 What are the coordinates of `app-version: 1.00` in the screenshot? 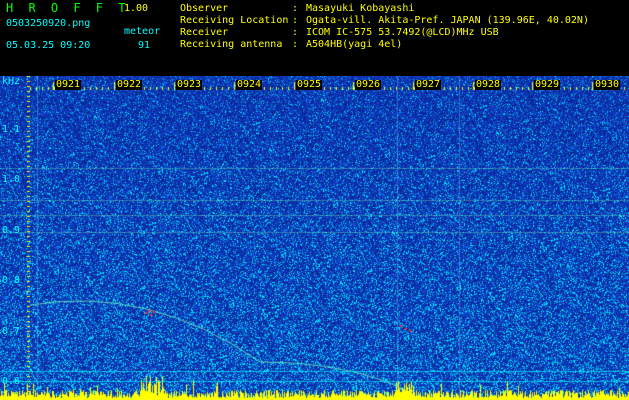 It's located at (136, 8).